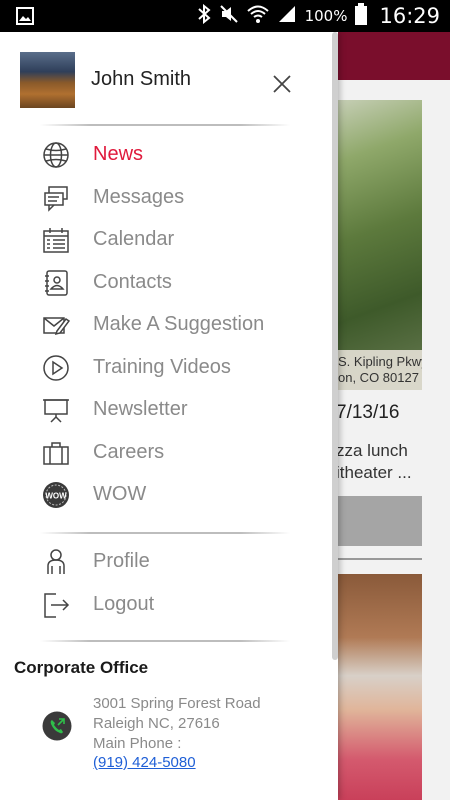 This screenshot has width=450, height=800. I want to click on menu-item-label: Careers, so click(129, 452).